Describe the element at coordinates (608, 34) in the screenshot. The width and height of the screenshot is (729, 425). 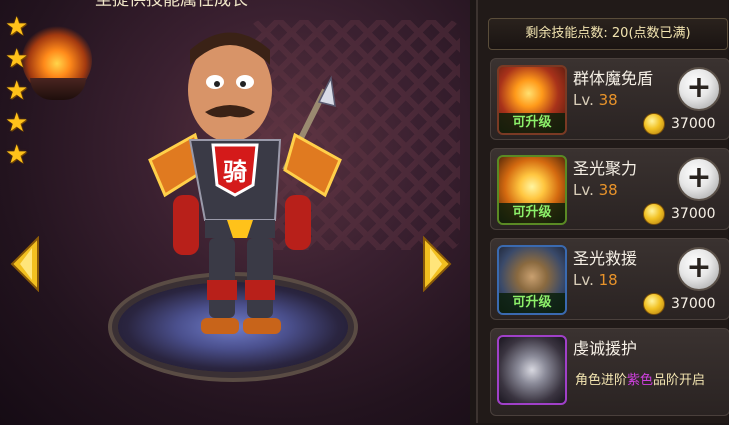
I see `skill-points-bar: 剩余技能点数: 20(点数已满)` at that location.